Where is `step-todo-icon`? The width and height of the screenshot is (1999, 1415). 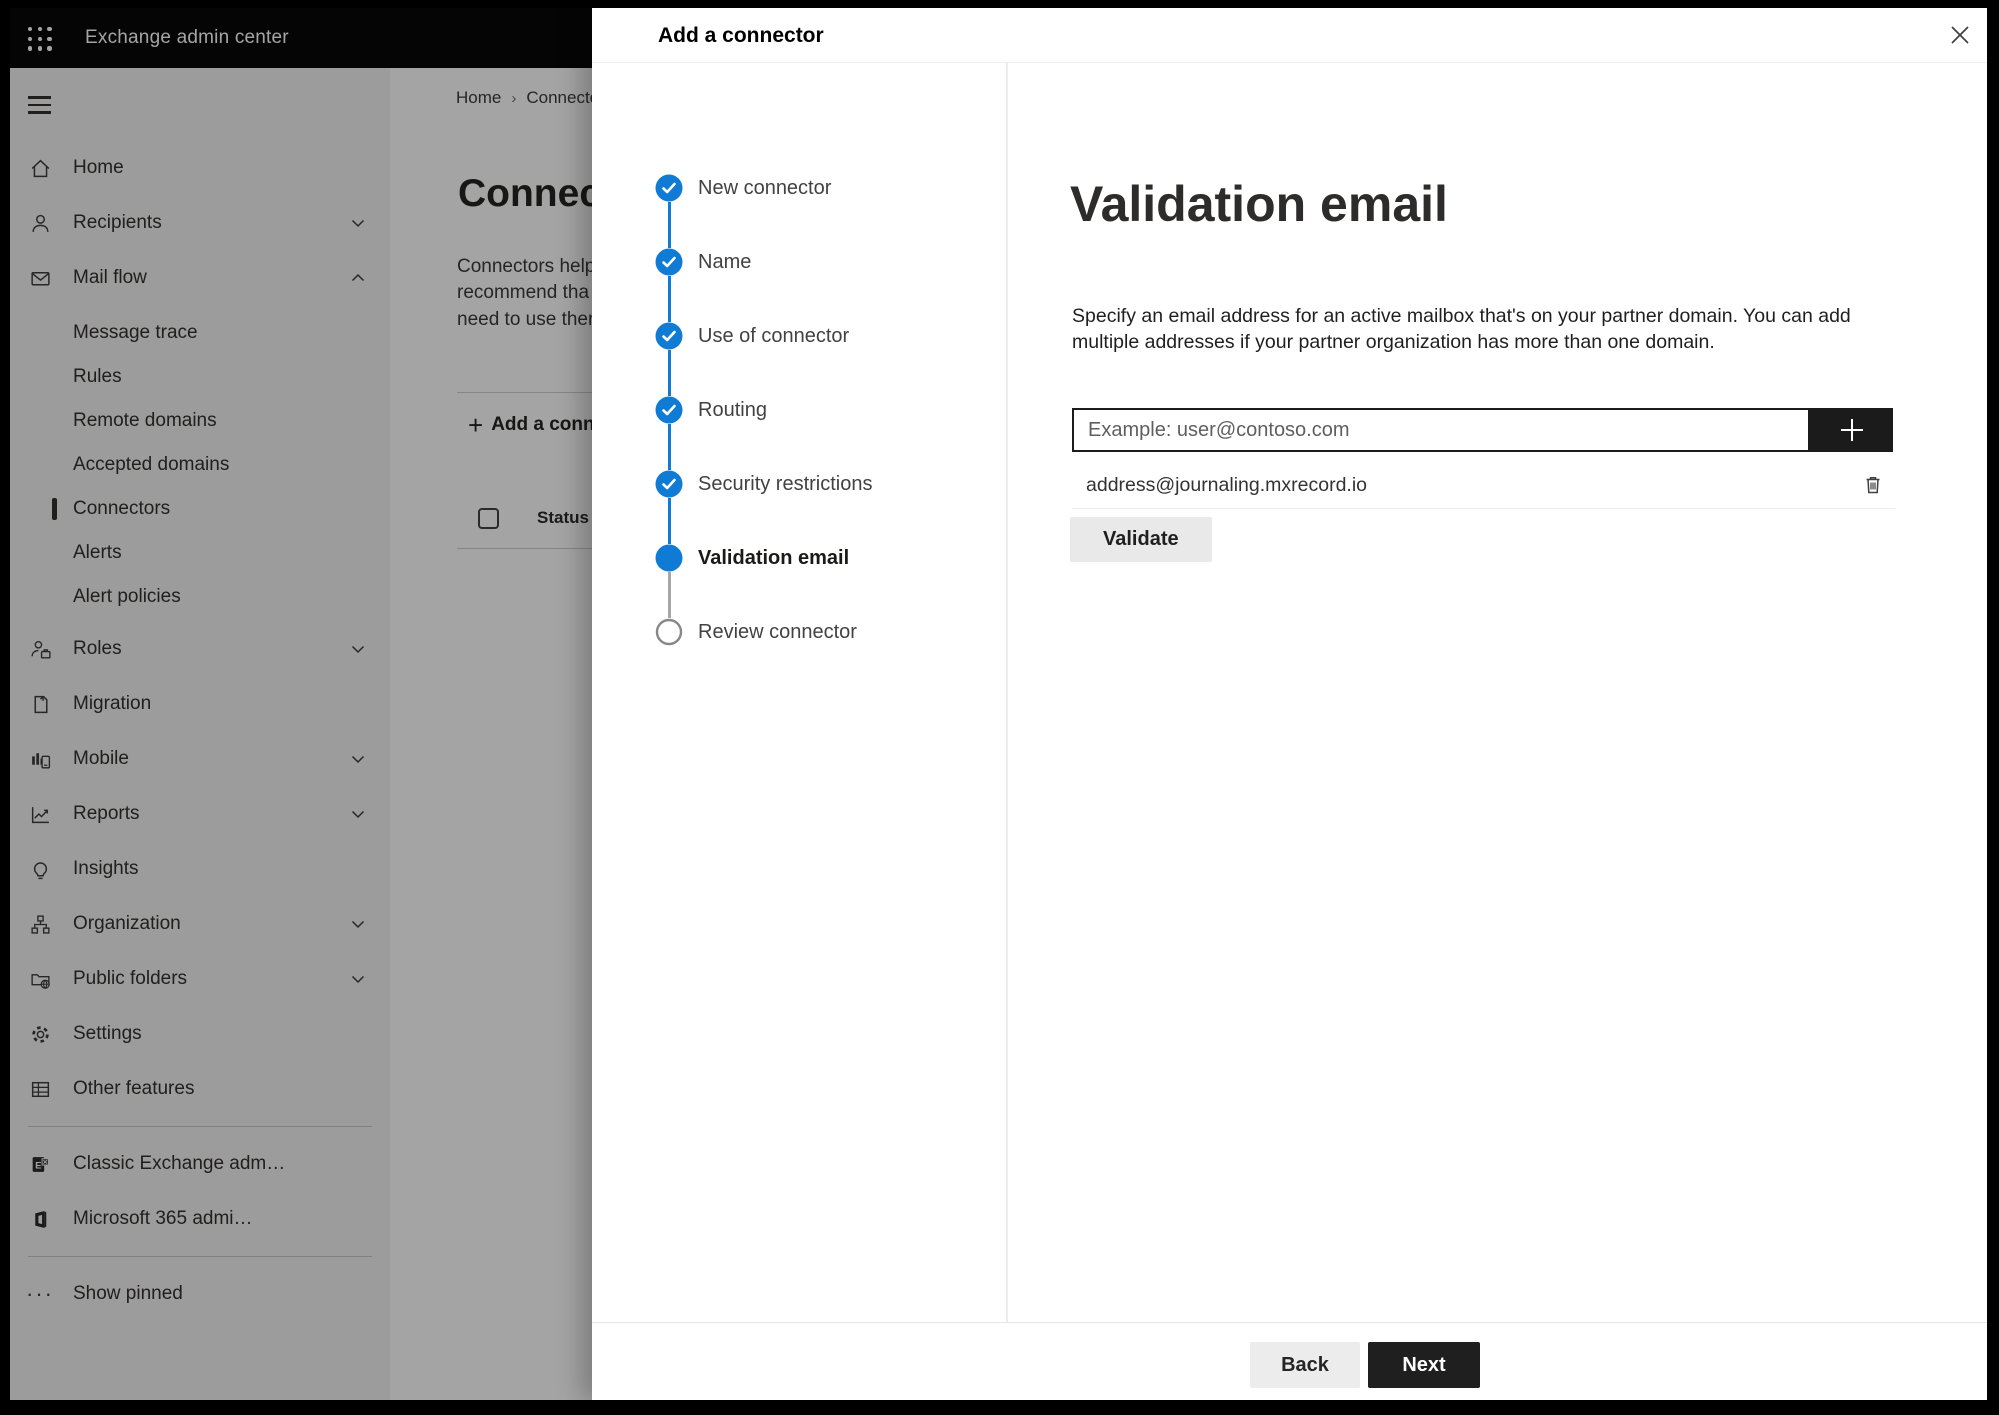
step-todo-icon is located at coordinates (669, 632).